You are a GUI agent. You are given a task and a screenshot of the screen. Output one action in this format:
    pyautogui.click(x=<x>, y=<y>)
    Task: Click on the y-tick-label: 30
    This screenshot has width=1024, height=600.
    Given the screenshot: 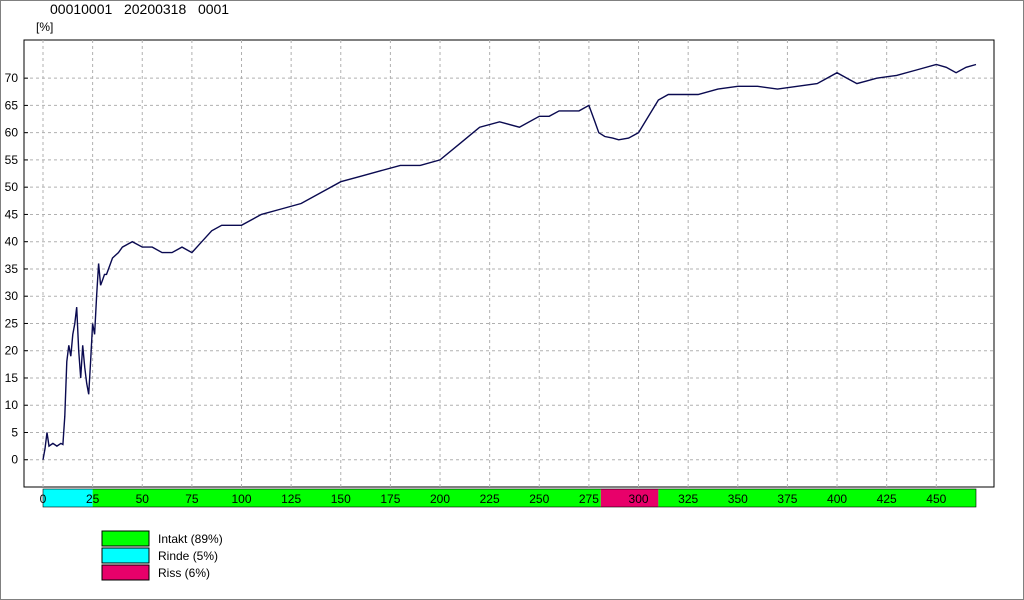 What is the action you would take?
    pyautogui.click(x=12, y=296)
    